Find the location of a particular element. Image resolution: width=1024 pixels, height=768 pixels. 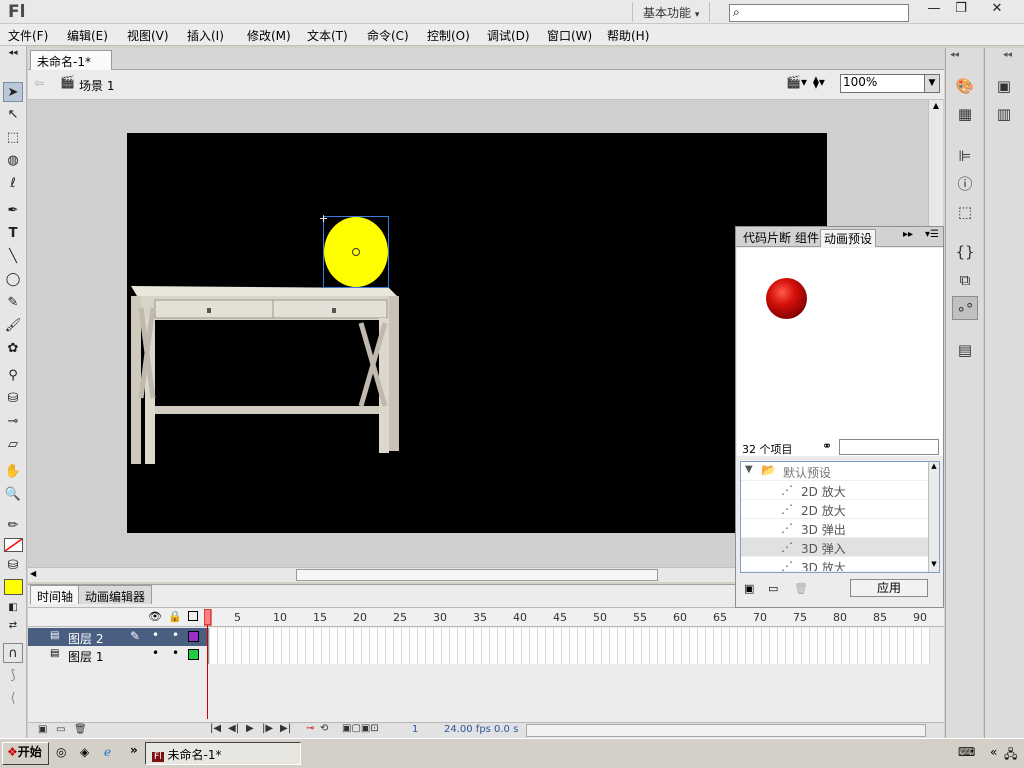

desk-image is located at coordinates (264, 373).